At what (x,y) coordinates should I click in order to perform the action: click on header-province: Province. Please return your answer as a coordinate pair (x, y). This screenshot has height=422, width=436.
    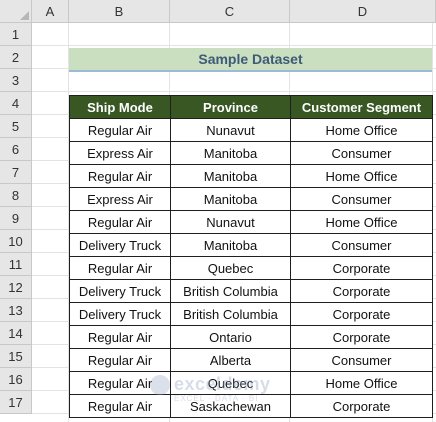
    Looking at the image, I should click on (230, 107).